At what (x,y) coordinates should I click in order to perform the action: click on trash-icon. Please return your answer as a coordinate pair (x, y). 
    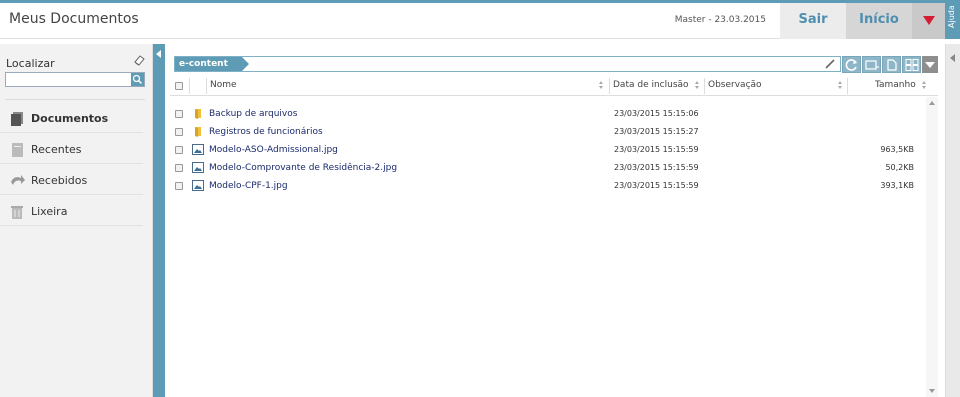
    Looking at the image, I should click on (17, 212).